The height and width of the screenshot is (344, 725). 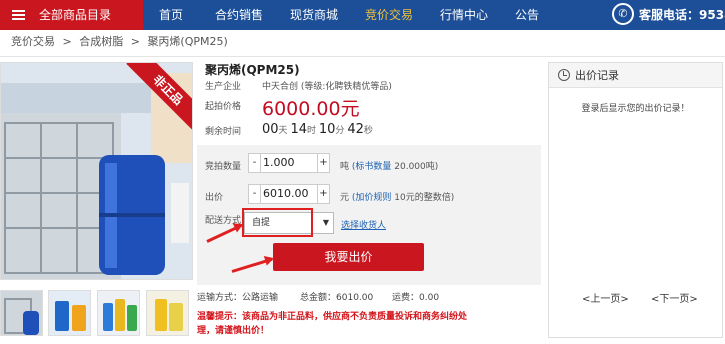 I want to click on chevron-down-icon: ▼, so click(x=325, y=222).